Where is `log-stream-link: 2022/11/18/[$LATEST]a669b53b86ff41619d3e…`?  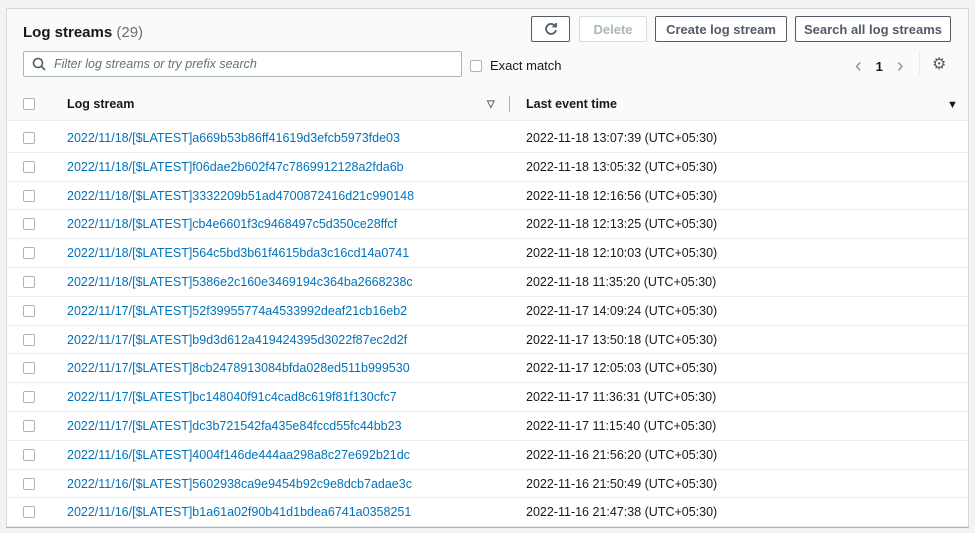 log-stream-link: 2022/11/18/[$LATEST]a669b53b86ff41619d3e… is located at coordinates (233, 138).